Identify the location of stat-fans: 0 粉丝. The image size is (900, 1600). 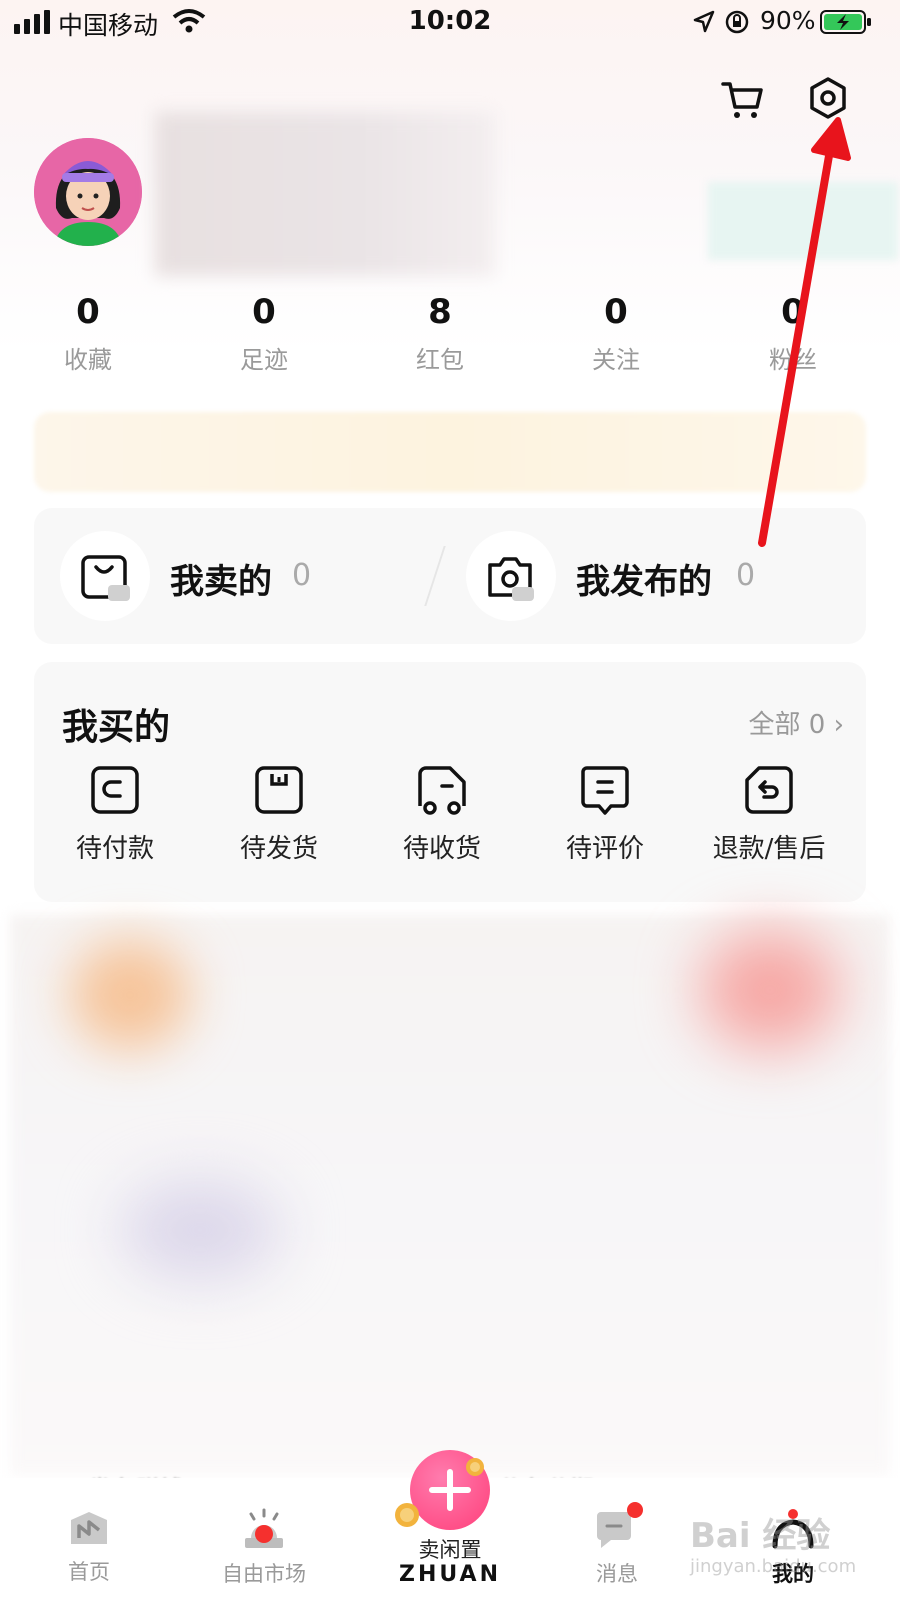
(793, 332).